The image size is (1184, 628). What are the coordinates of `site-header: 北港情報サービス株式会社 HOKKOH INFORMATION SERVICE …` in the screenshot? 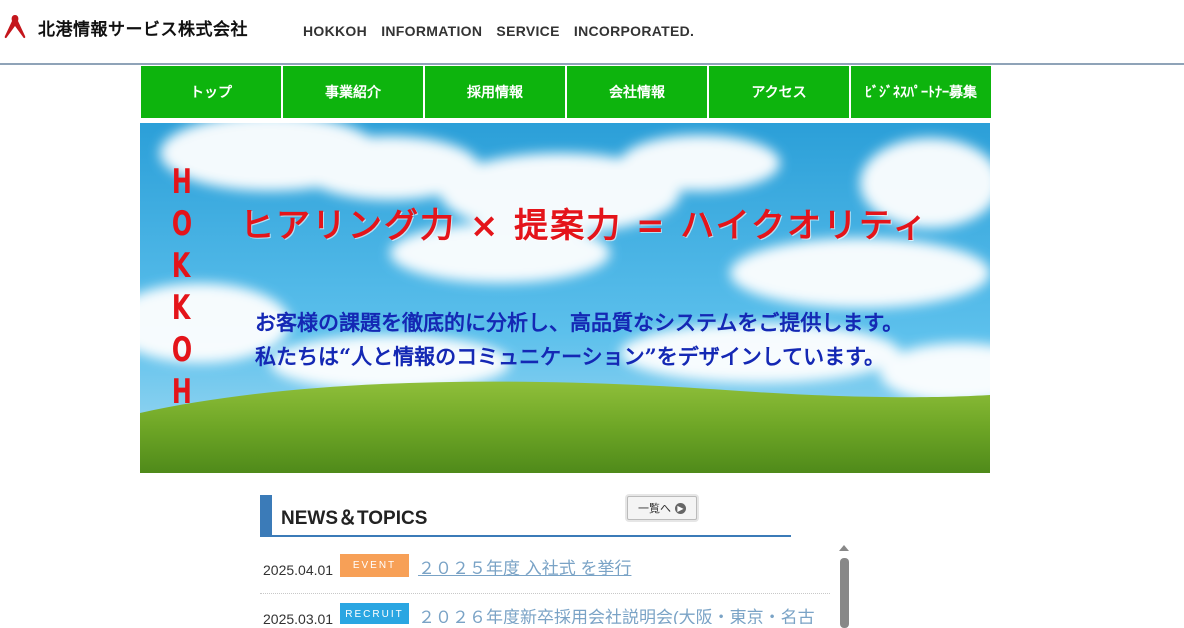 It's located at (592, 31).